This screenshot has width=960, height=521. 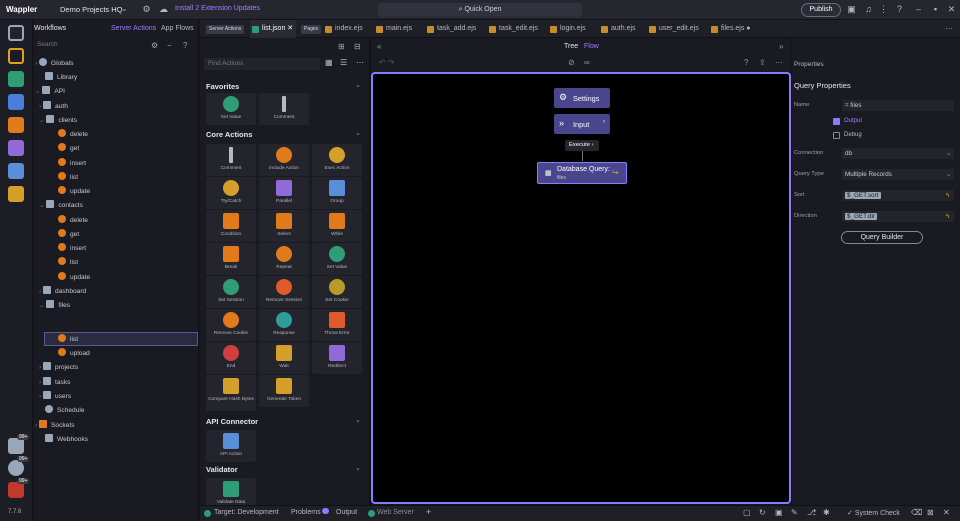 I want to click on routing-icon, so click(x=16, y=125).